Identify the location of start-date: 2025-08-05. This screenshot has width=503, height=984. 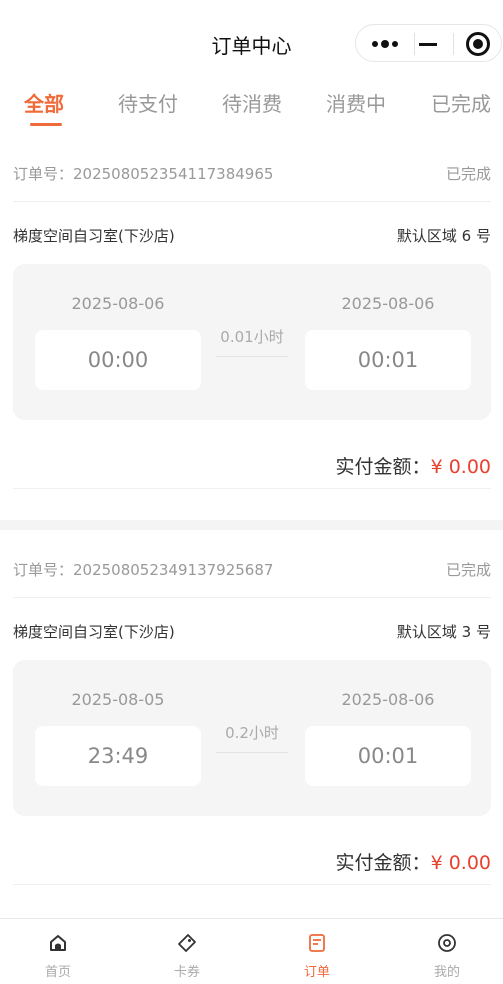
(118, 699).